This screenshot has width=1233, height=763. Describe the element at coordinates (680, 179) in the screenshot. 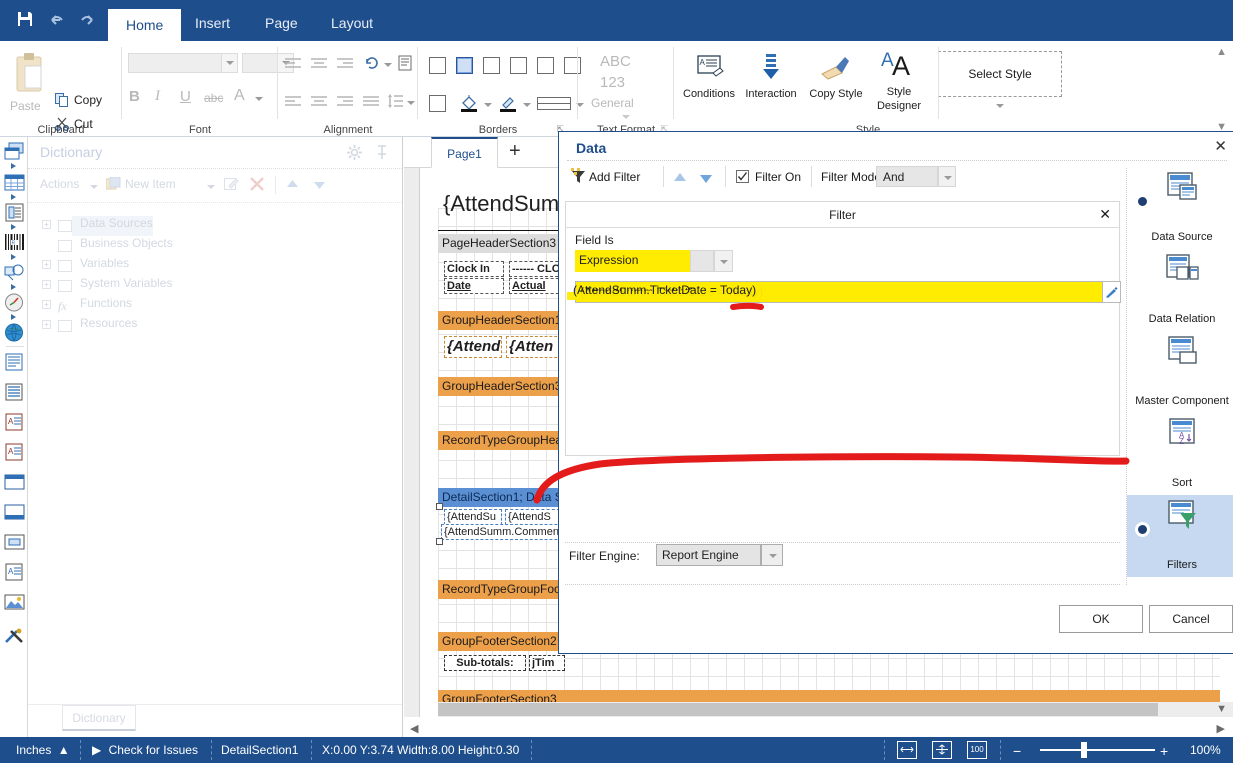

I see `arrow-up-icon` at that location.